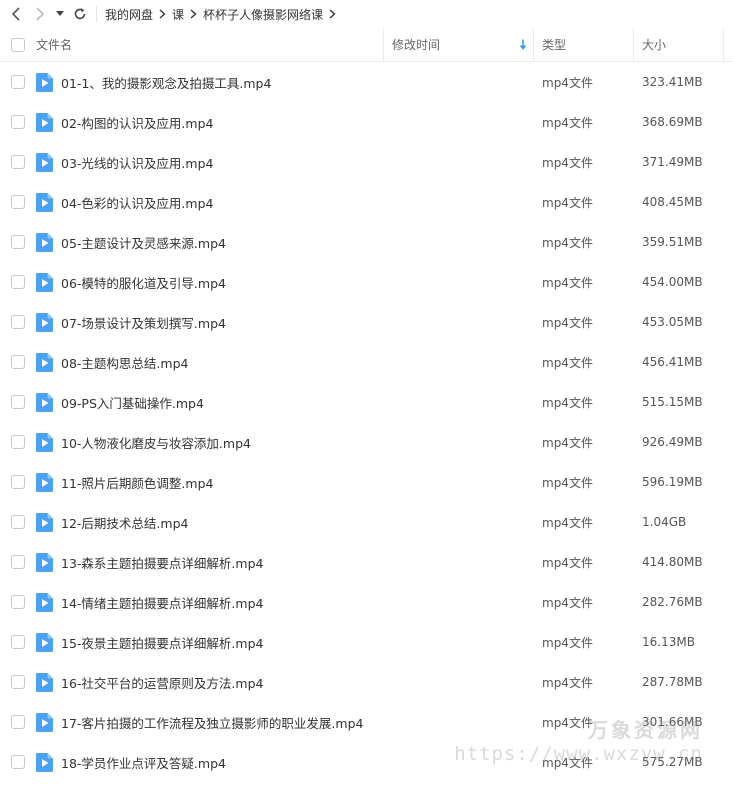 The height and width of the screenshot is (787, 733). Describe the element at coordinates (672, 762) in the screenshot. I see `file-row-size: 575.27MB` at that location.